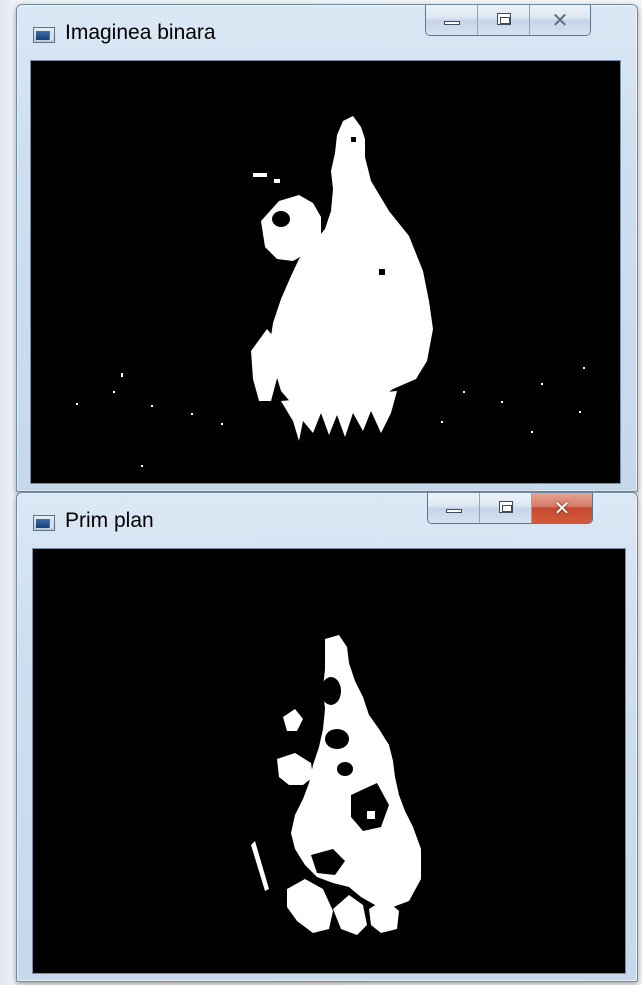  What do you see at coordinates (327, 30) in the screenshot?
I see `title-bar: Imaginea binara ✕` at bounding box center [327, 30].